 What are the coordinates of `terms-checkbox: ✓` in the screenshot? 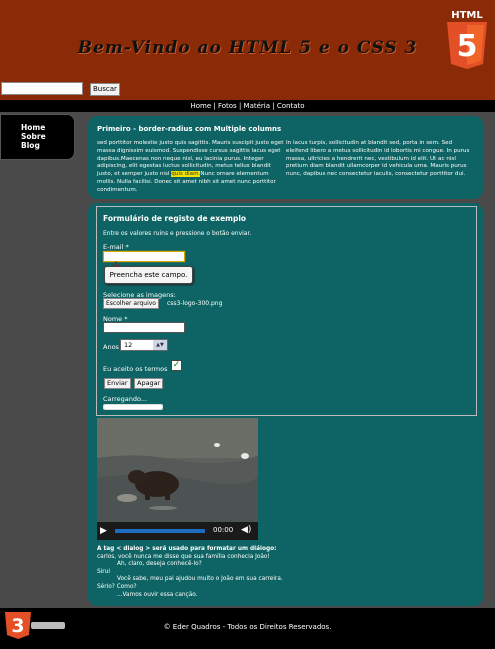 It's located at (176, 365).